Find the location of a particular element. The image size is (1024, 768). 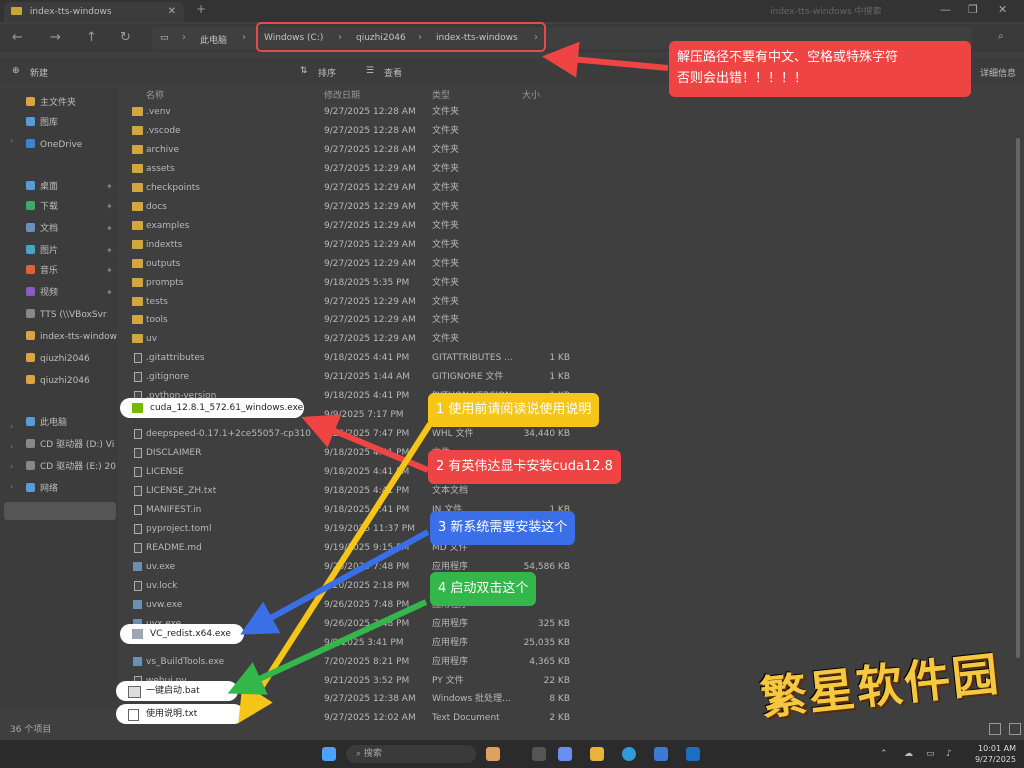

start-bat-item: 一键启动.bat is located at coordinates (177, 691).